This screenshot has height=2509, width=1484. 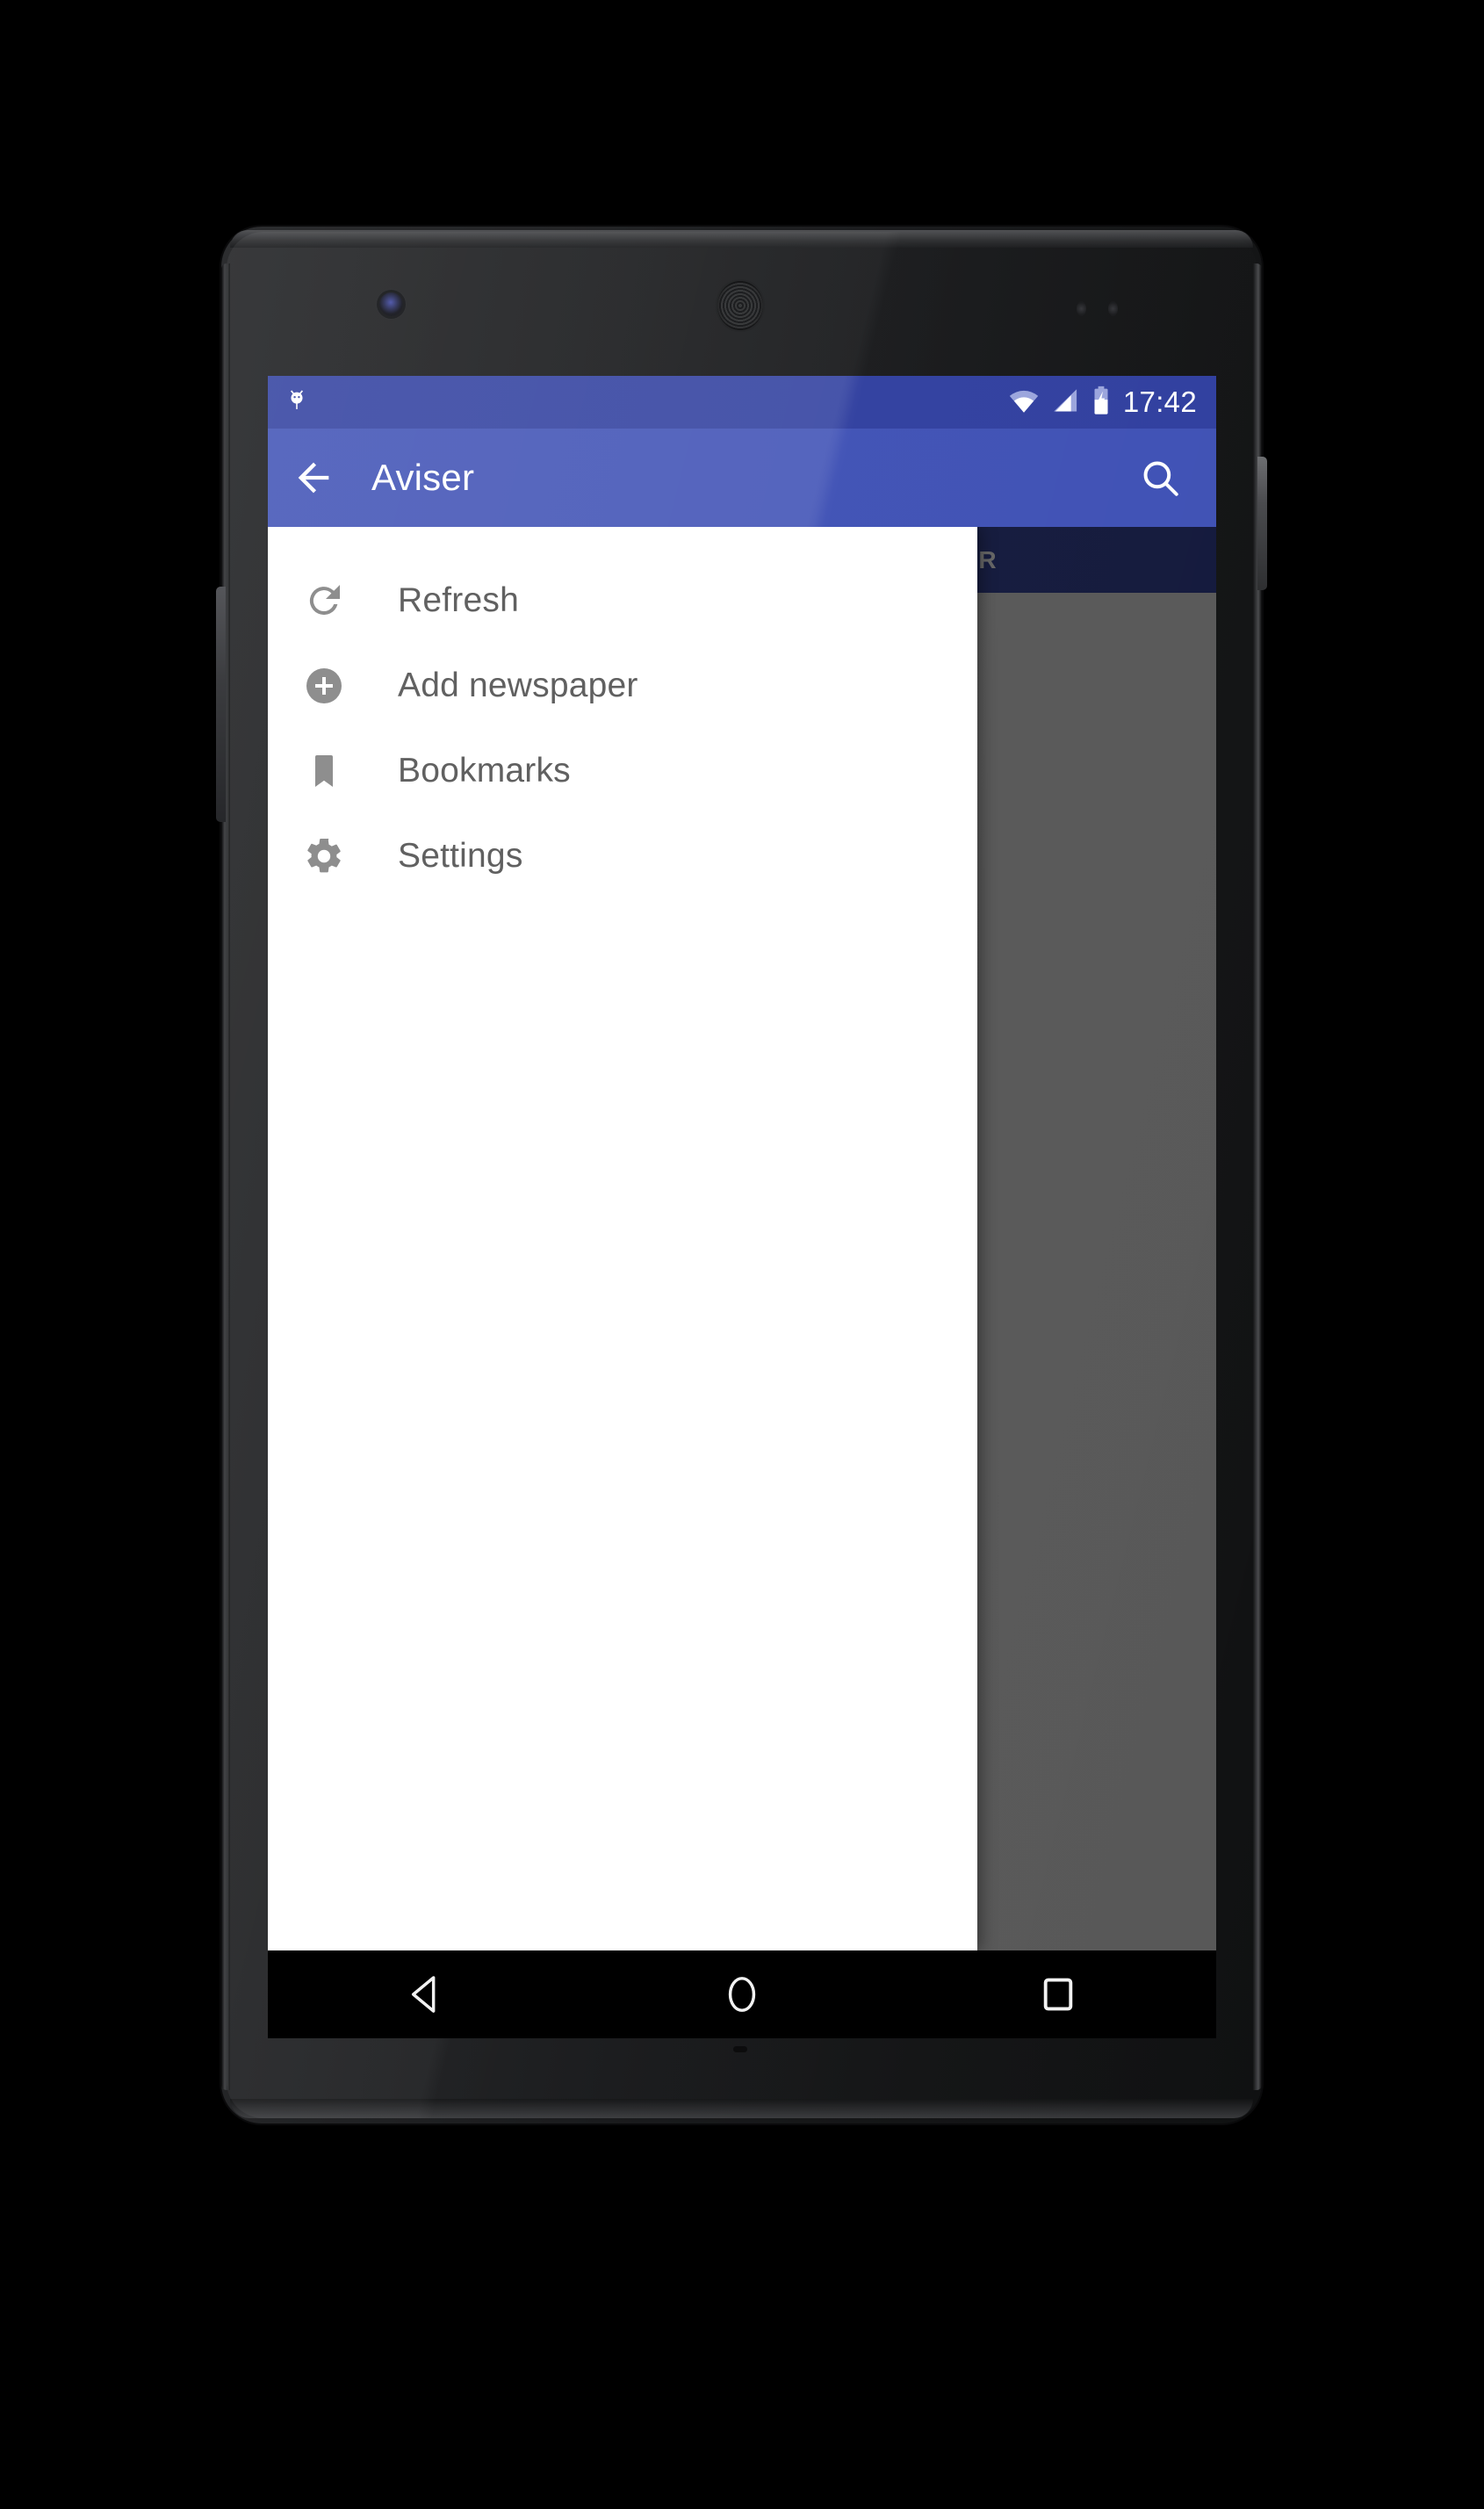 I want to click on system-navigation-bar, so click(x=742, y=1994).